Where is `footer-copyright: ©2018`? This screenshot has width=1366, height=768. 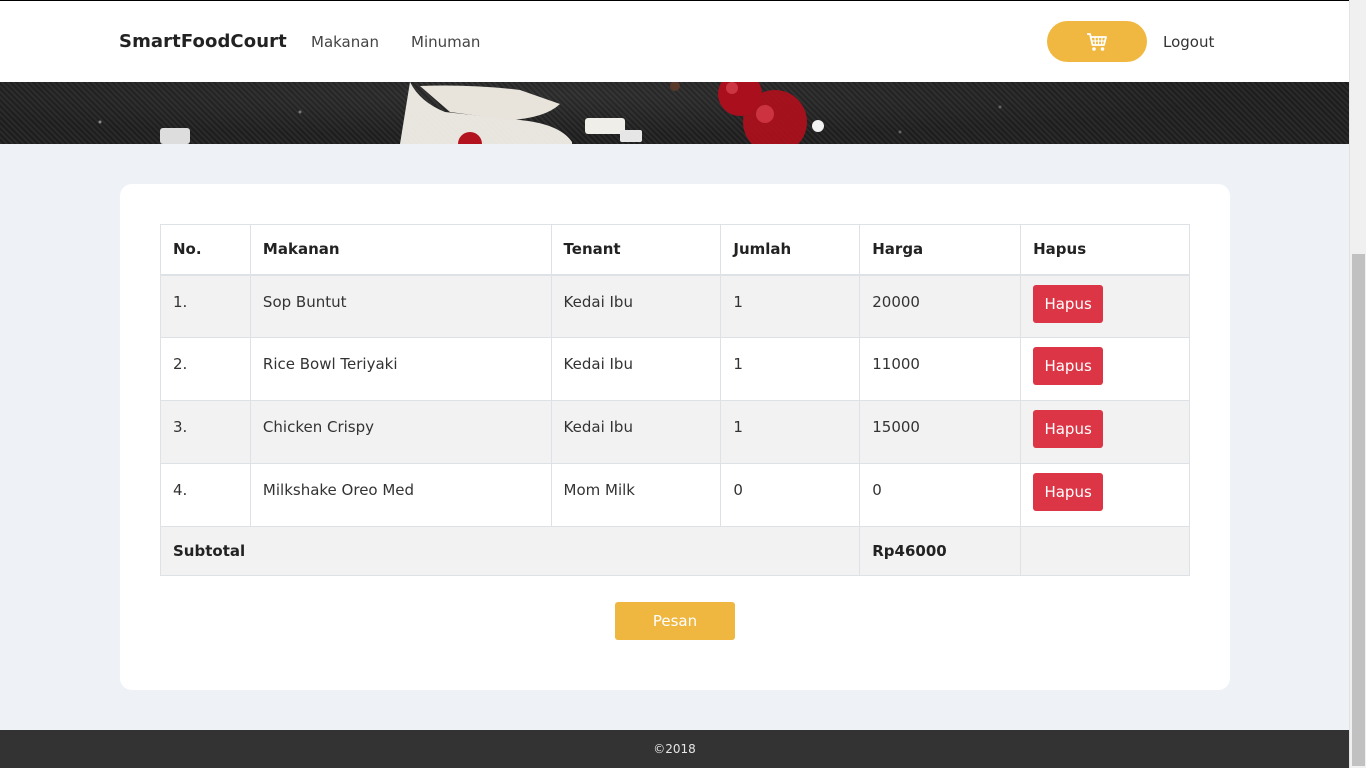 footer-copyright: ©2018 is located at coordinates (674, 749).